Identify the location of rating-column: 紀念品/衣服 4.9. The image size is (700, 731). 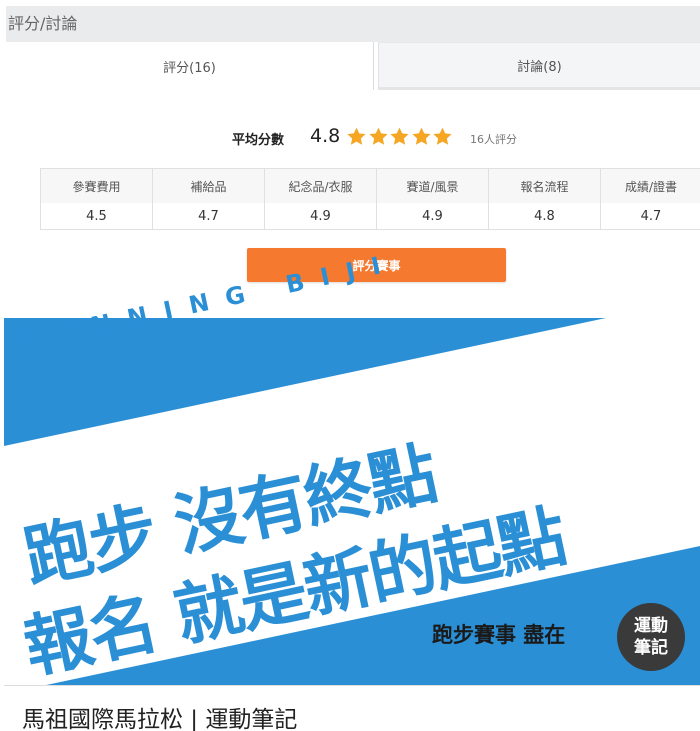
(321, 199).